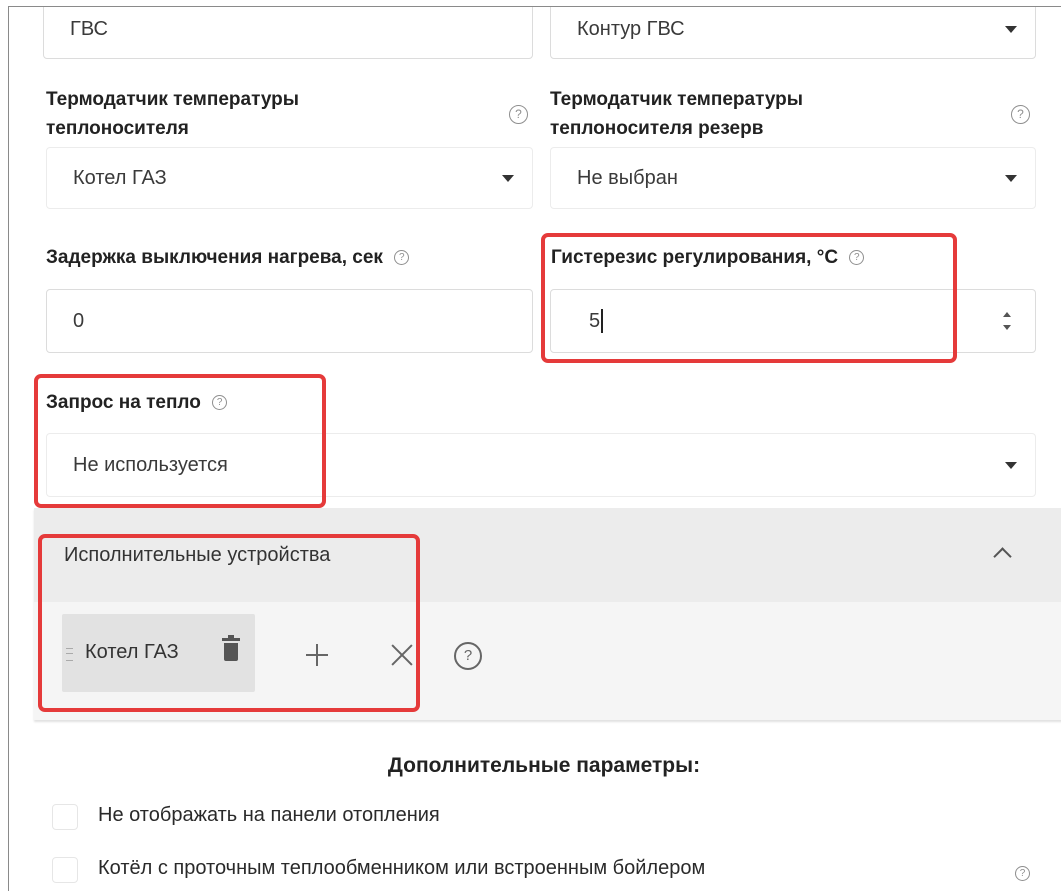 The width and height of the screenshot is (1062, 891). I want to click on sensor-reserve-select: Не выбран, so click(793, 178).